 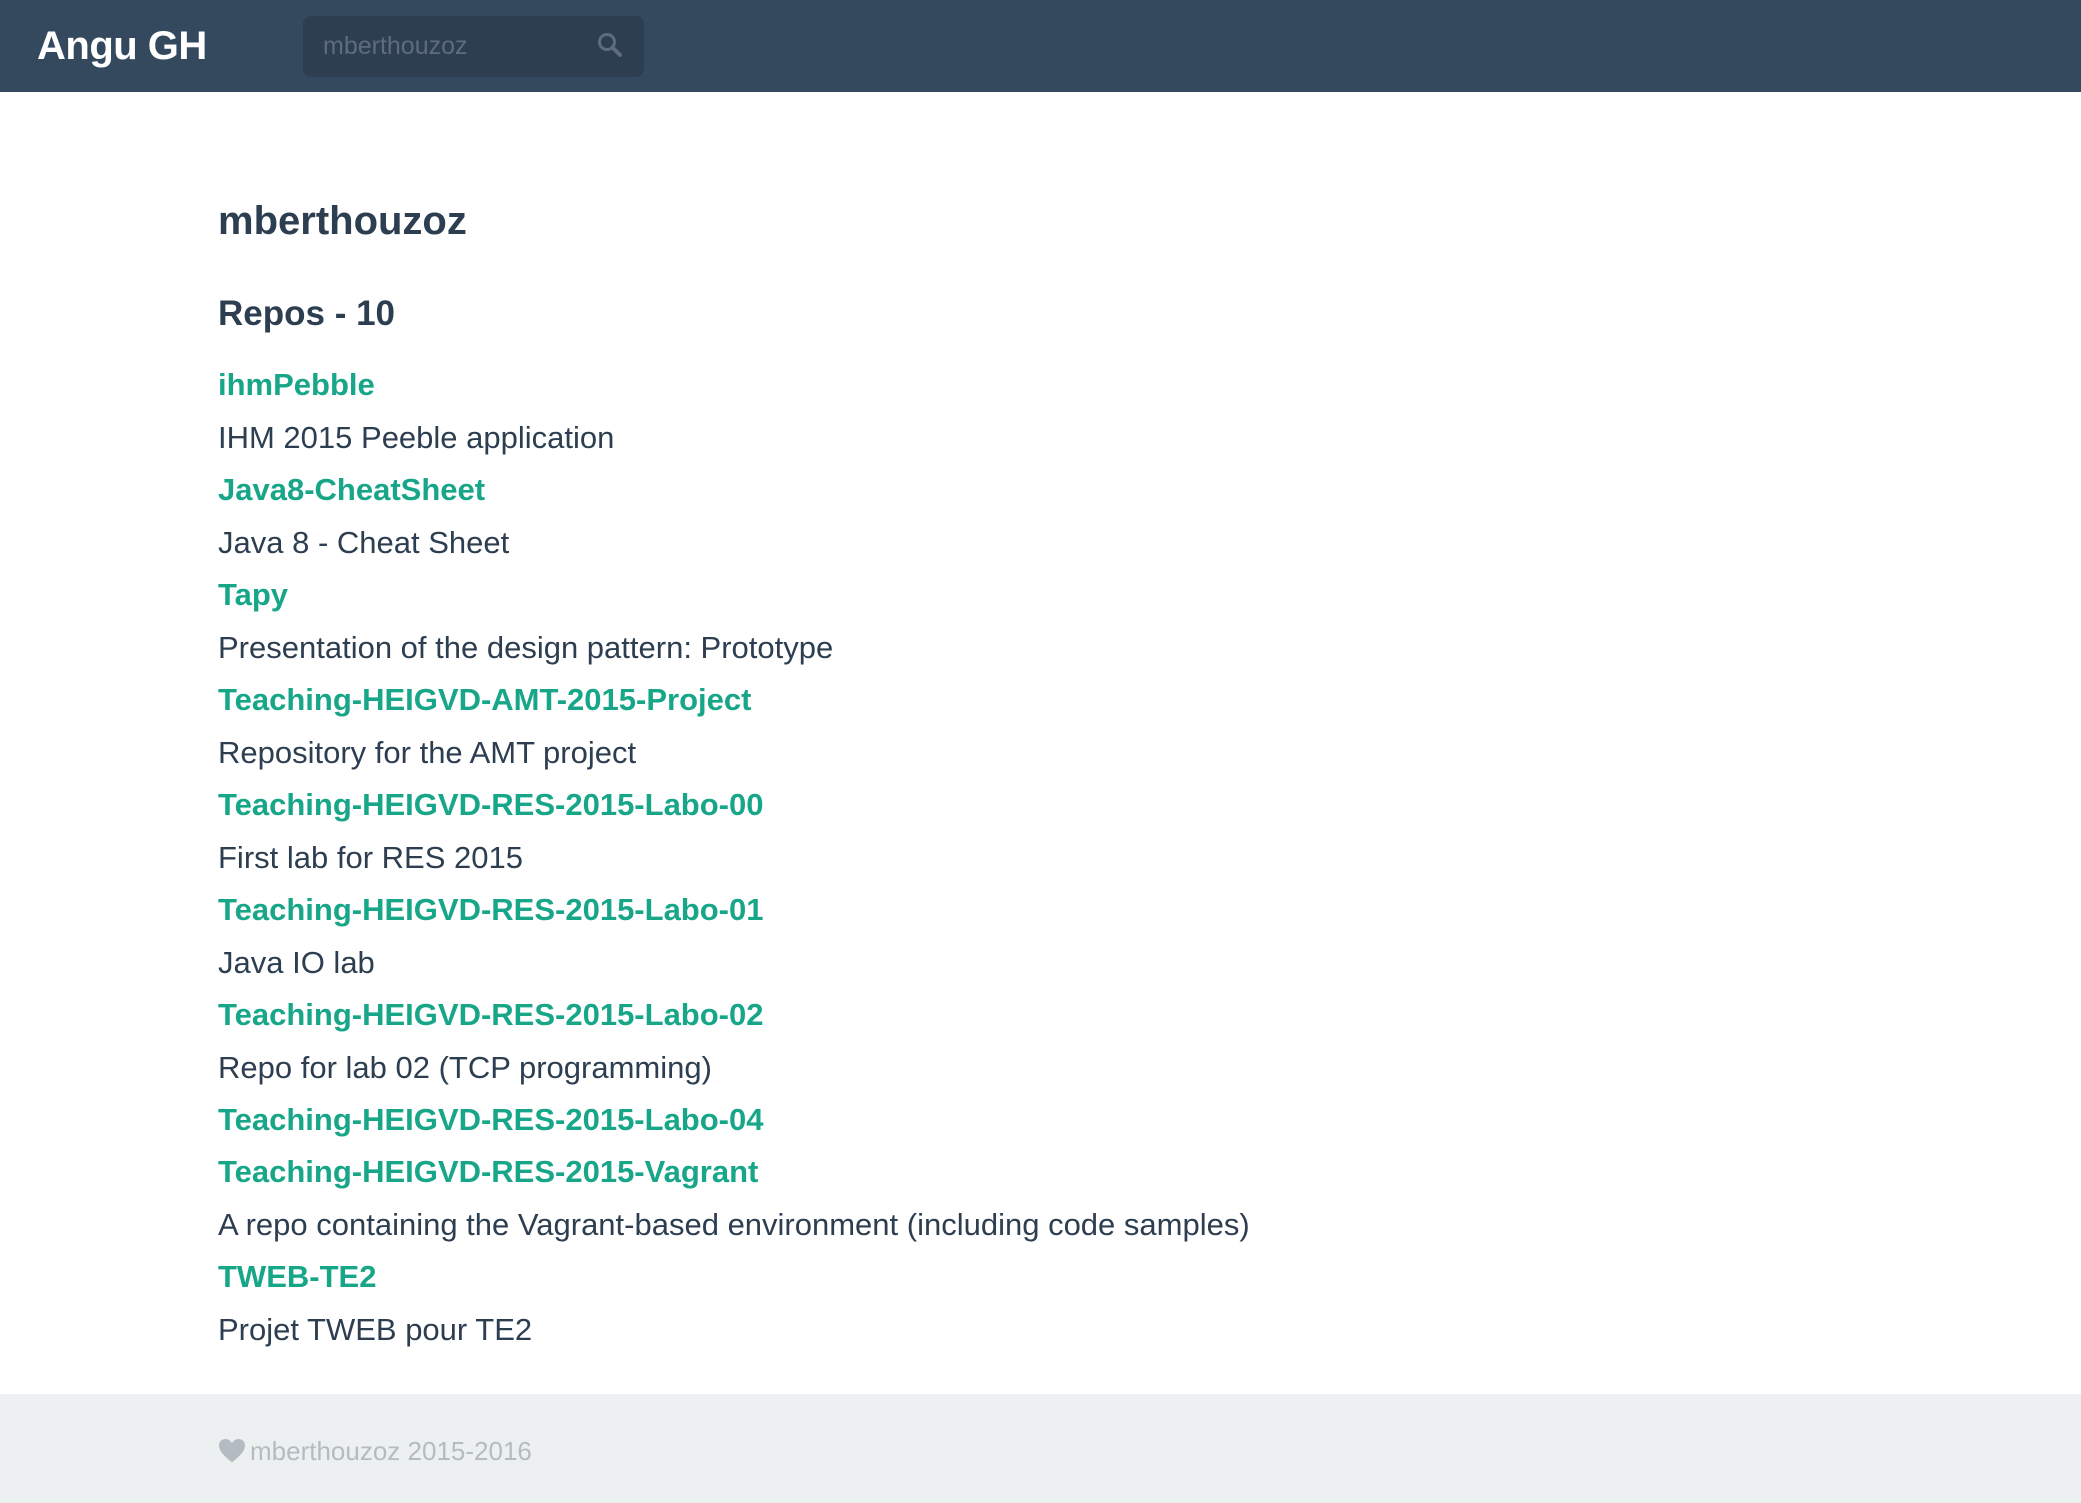 What do you see at coordinates (1018, 1172) in the screenshot?
I see `repo-link: Teaching-HEIGVD-RES-2015-Vagrant` at bounding box center [1018, 1172].